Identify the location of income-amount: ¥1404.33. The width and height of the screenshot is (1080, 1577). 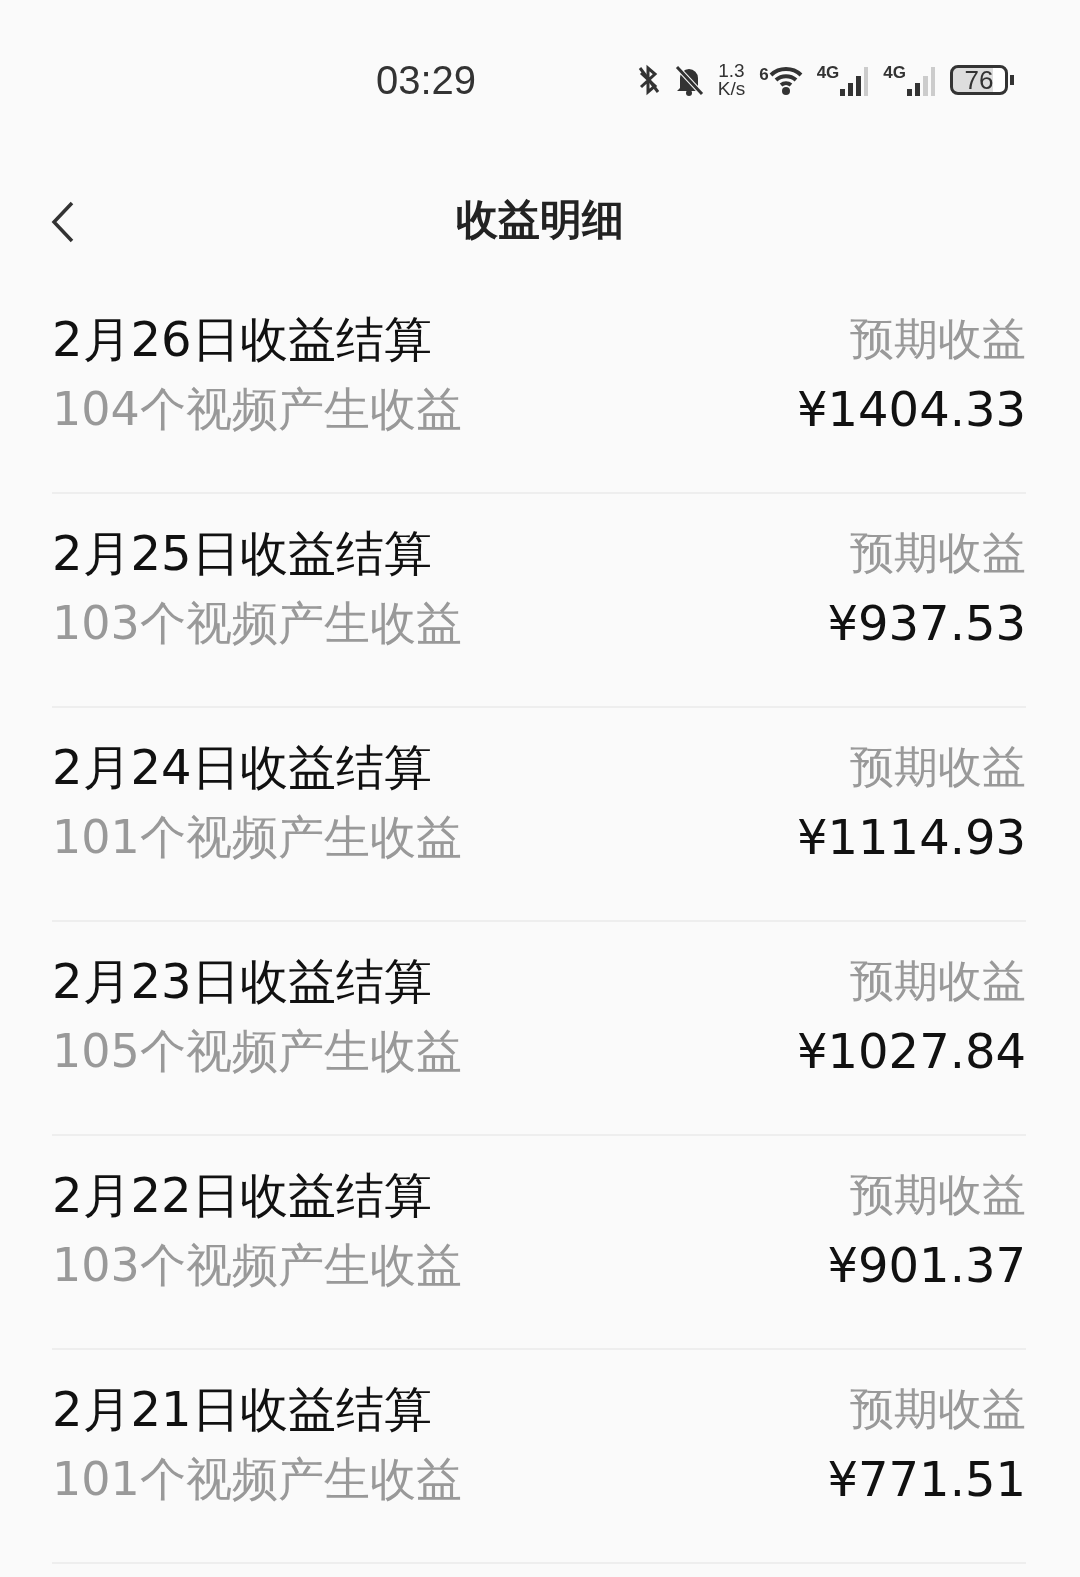
(911, 409).